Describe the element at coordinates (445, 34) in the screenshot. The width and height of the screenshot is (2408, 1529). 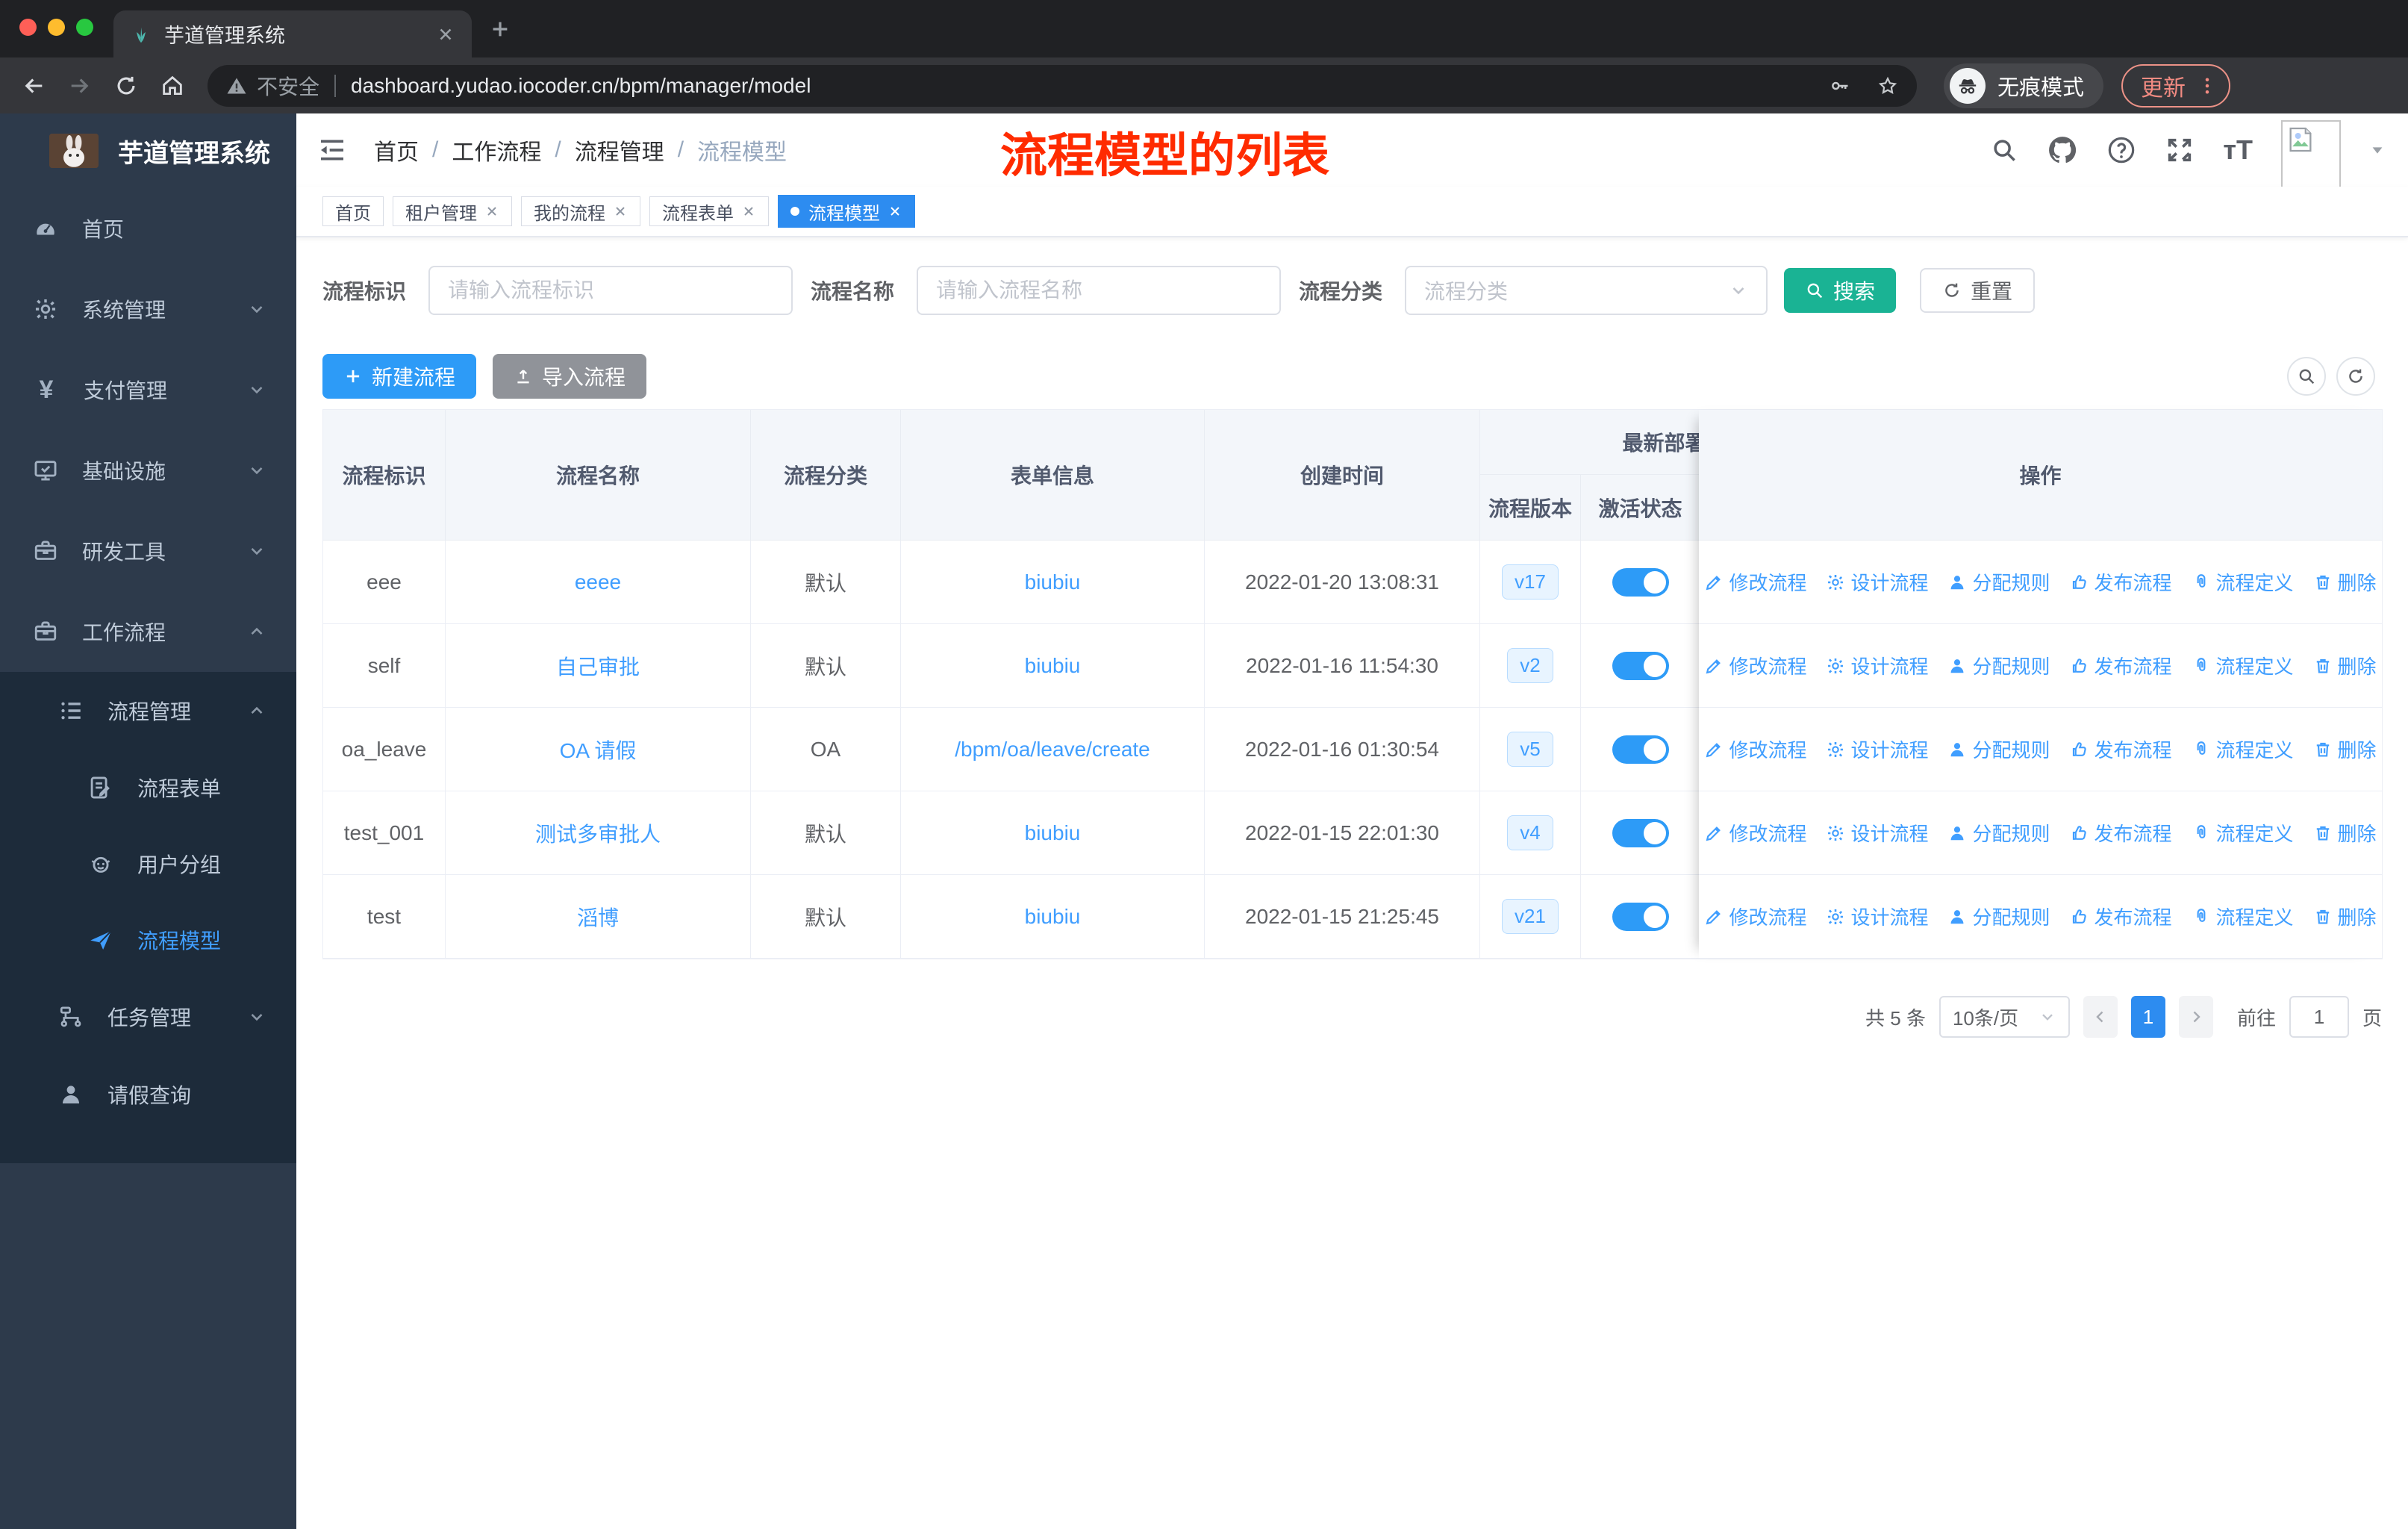
I see `tab-close-icon` at that location.